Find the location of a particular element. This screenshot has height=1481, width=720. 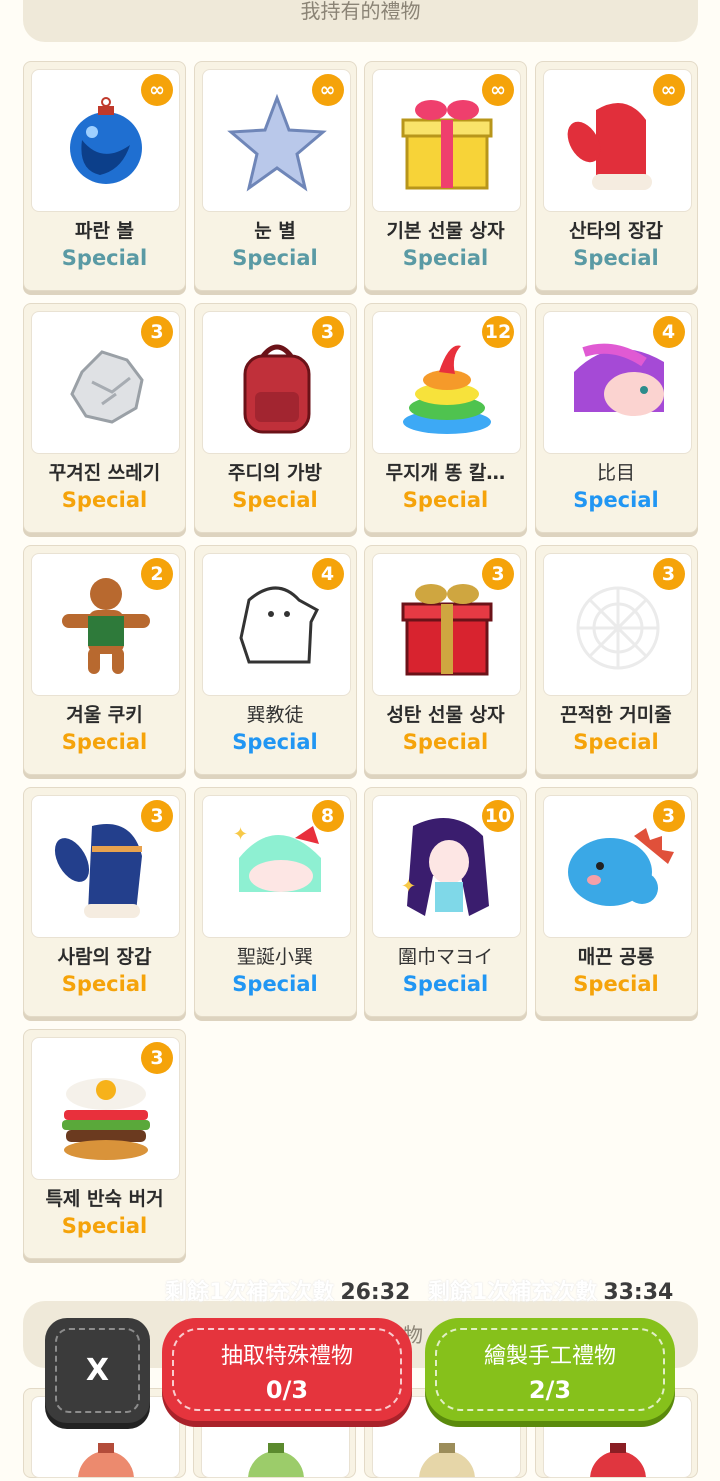

gift-name: 比目 is located at coordinates (615, 473).